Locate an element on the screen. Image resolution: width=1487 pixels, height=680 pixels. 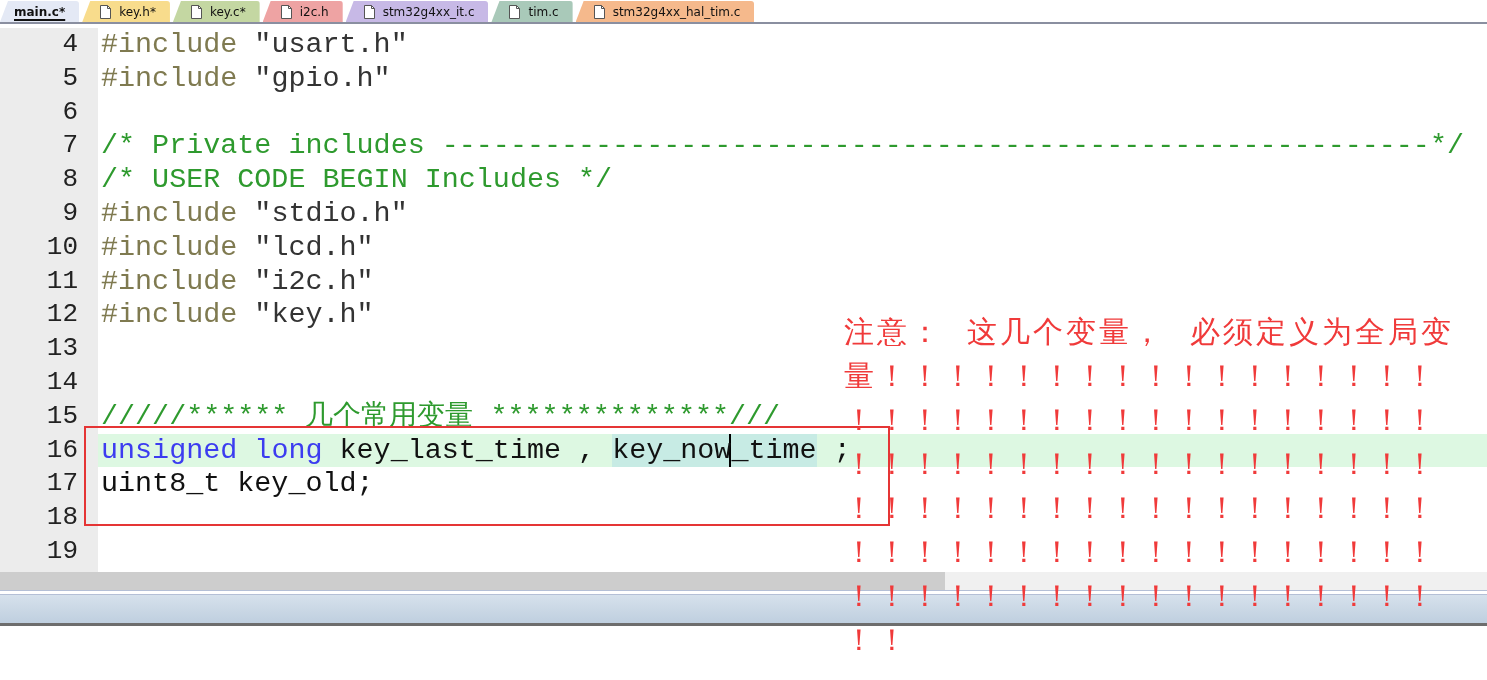
code-line: /* USER CODE BEGIN Includes */ is located at coordinates (357, 180).